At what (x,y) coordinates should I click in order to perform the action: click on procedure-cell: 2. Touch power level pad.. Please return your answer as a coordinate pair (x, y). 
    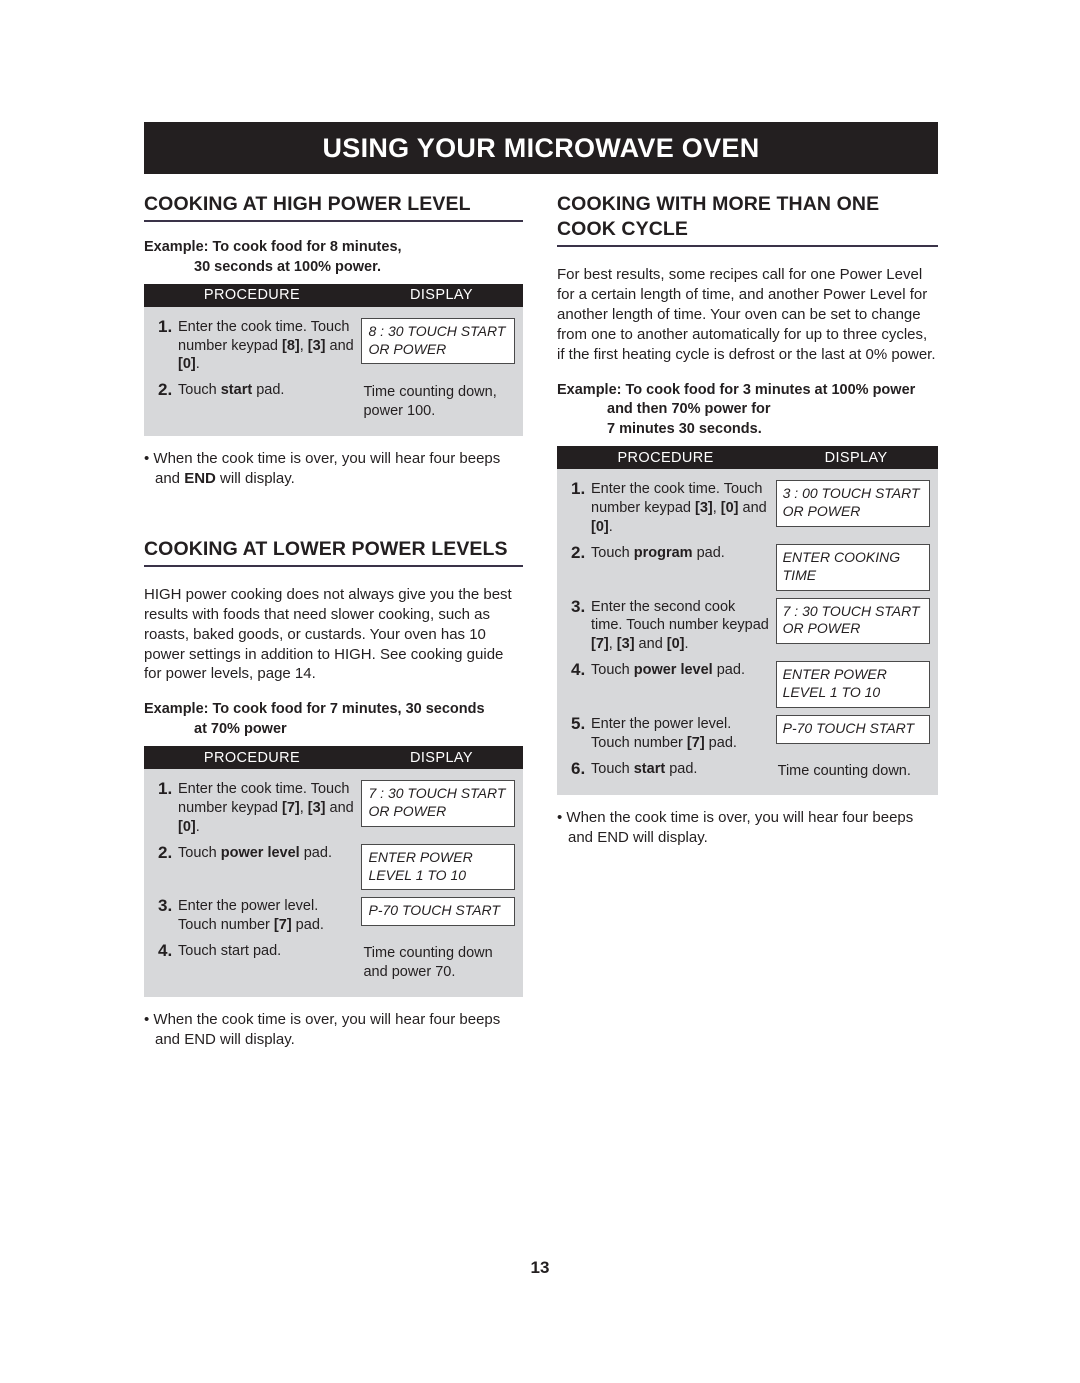
    Looking at the image, I should click on (259, 867).